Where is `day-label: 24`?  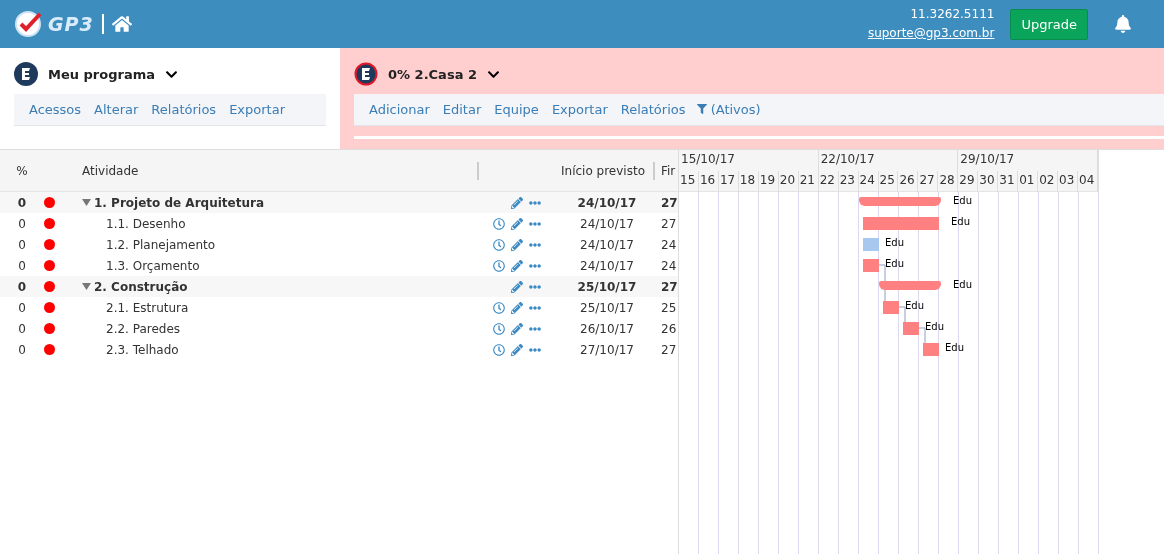
day-label: 24 is located at coordinates (868, 181).